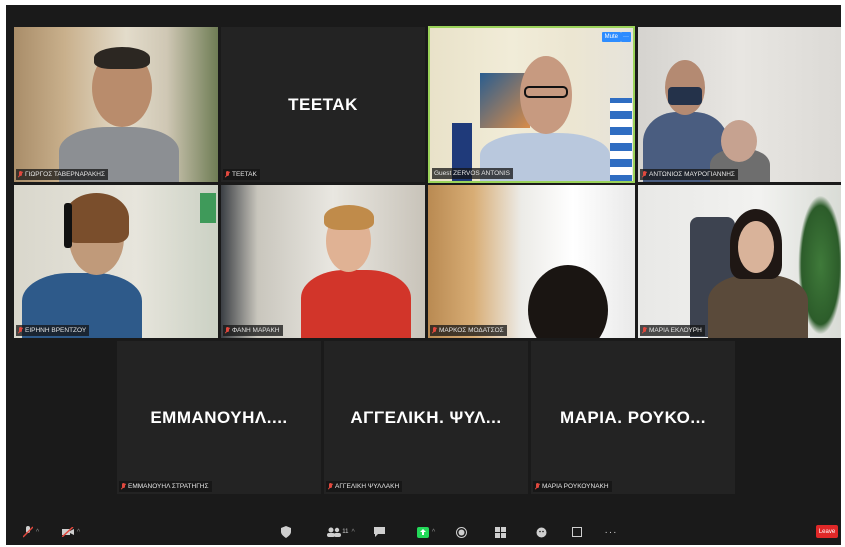 Image resolution: width=845 pixels, height=547 pixels. I want to click on participant-name: ΜΑΡΙΑ ΡΟΥΚΟΥΝΑΚΗ, so click(575, 486).